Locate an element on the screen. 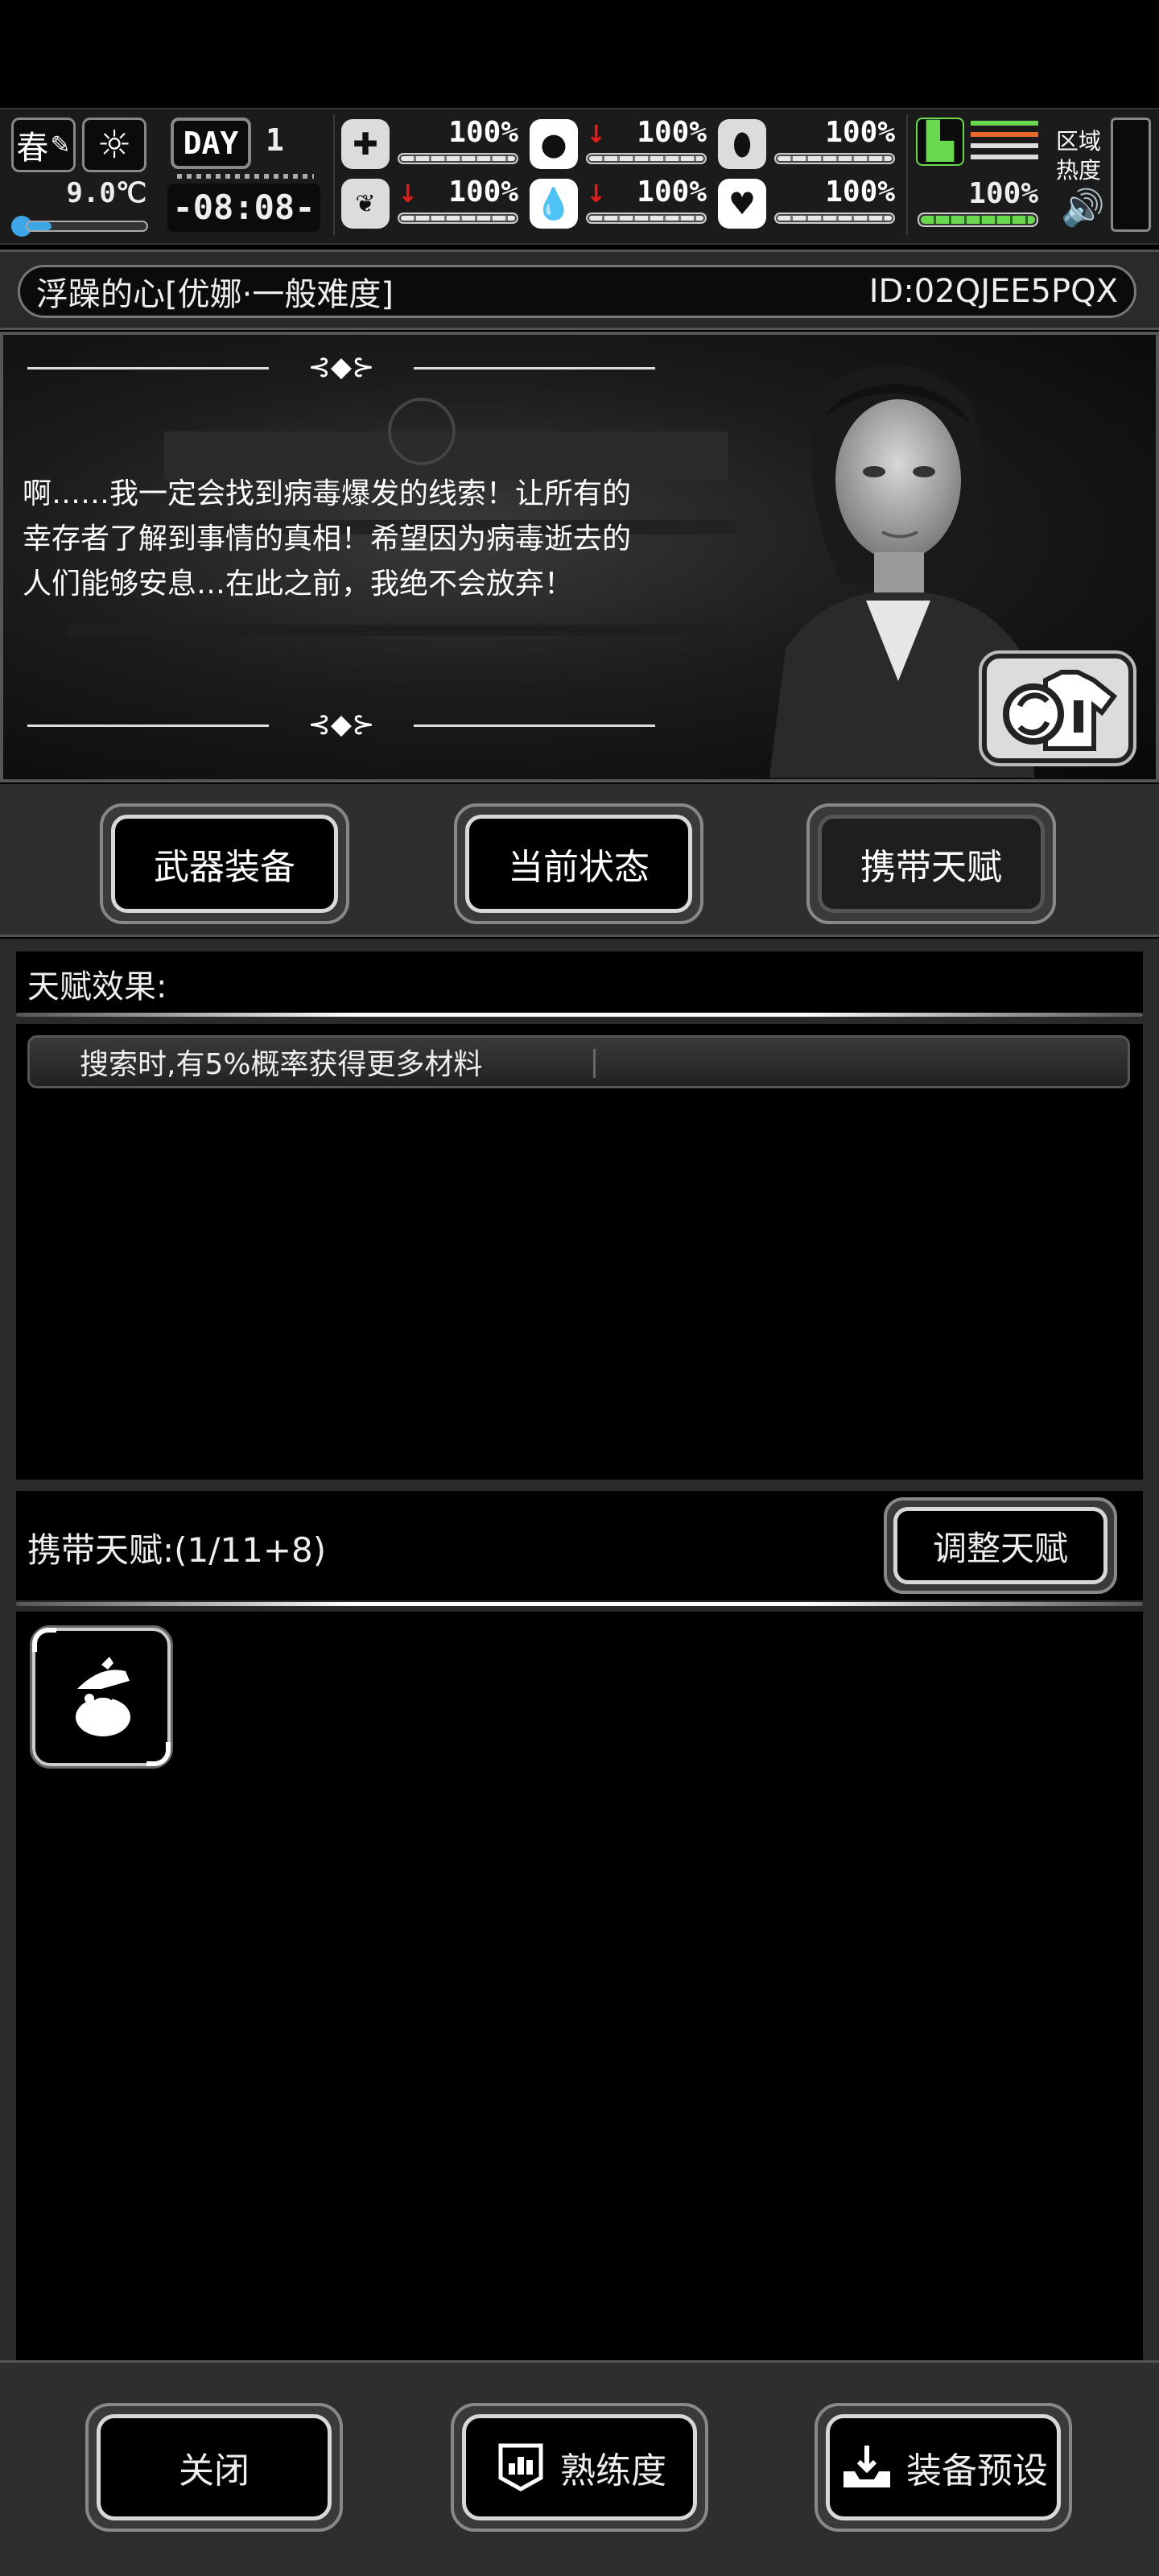 The image size is (1159, 2576). day-badge: DAY is located at coordinates (211, 143).